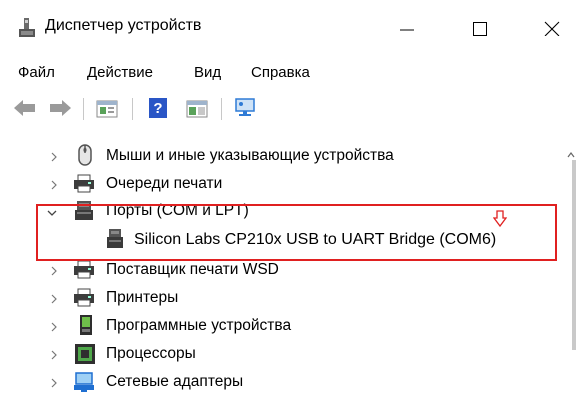  What do you see at coordinates (245, 108) in the screenshot?
I see `scan-hardware-icon` at bounding box center [245, 108].